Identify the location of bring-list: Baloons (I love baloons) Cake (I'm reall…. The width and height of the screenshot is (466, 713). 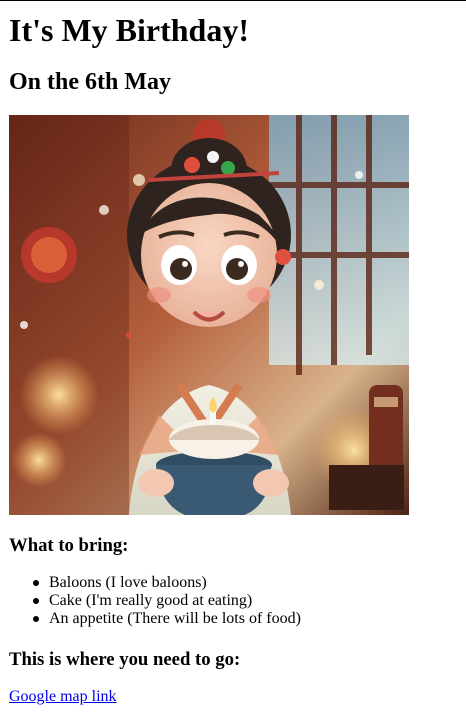
(166, 601).